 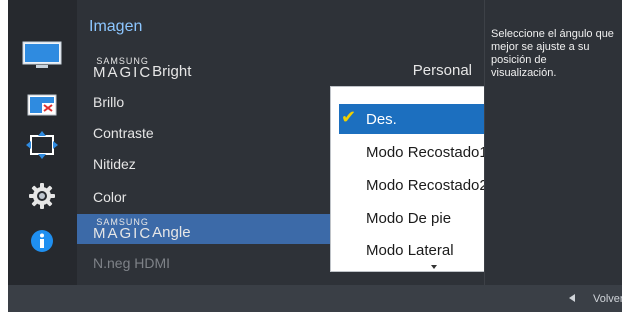 What do you see at coordinates (442, 70) in the screenshot?
I see `magic-bright-value: Personal` at bounding box center [442, 70].